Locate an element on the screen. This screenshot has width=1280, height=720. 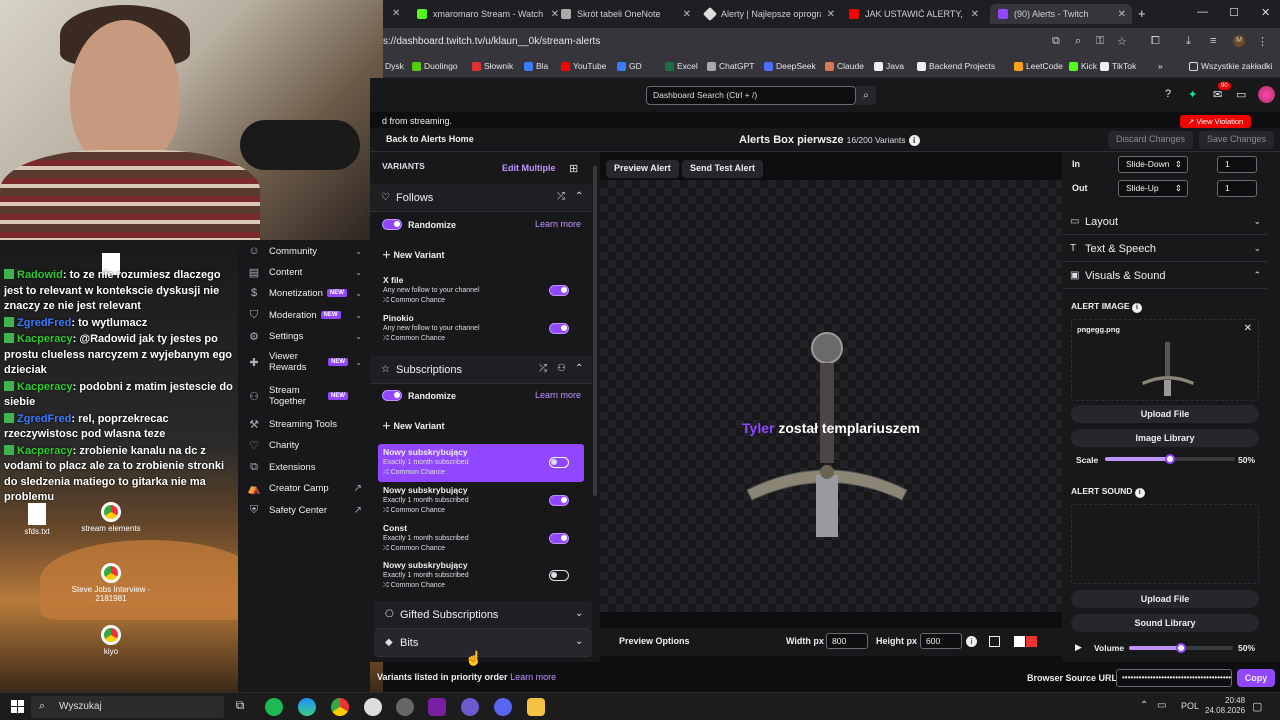
accordion-layout: ▭ Layout ⌄ is located at coordinates (1165, 222).